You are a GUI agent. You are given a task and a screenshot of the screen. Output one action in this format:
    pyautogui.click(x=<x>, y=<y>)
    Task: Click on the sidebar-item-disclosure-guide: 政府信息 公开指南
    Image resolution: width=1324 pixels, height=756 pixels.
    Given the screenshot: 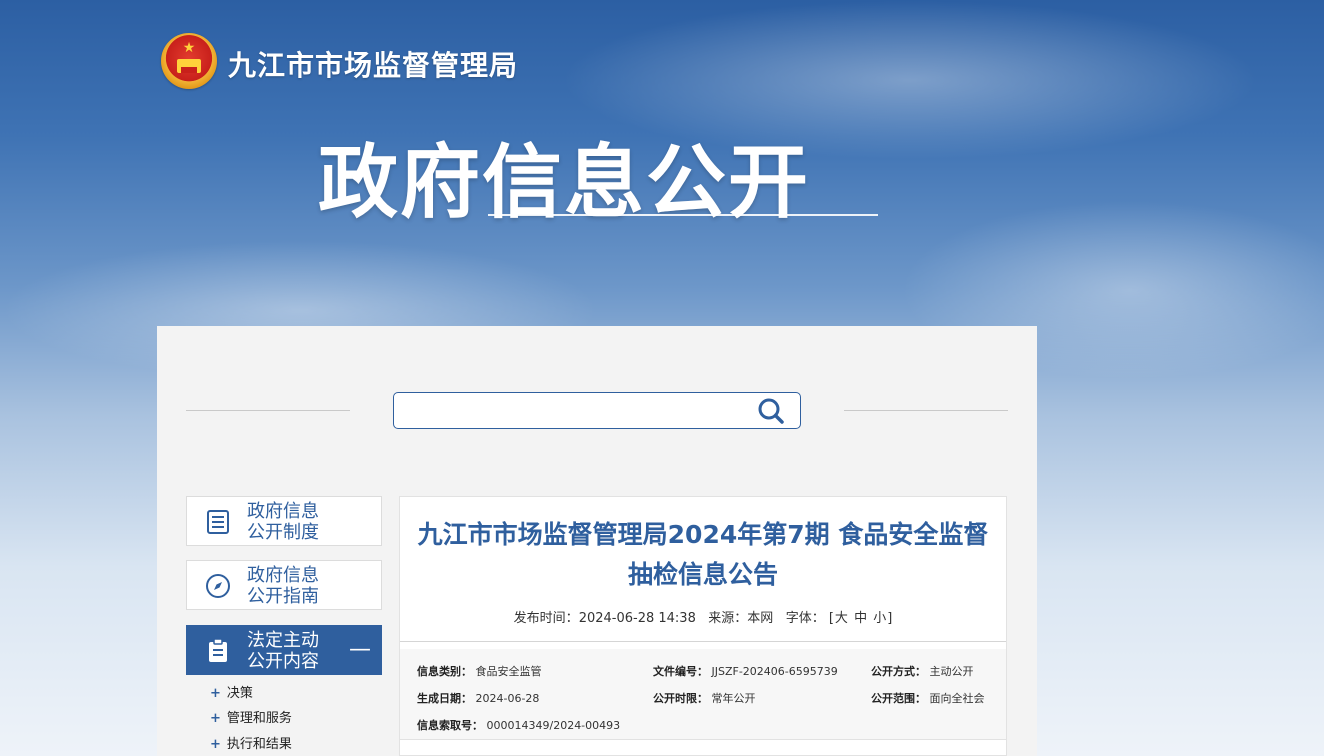 What is the action you would take?
    pyautogui.click(x=284, y=585)
    